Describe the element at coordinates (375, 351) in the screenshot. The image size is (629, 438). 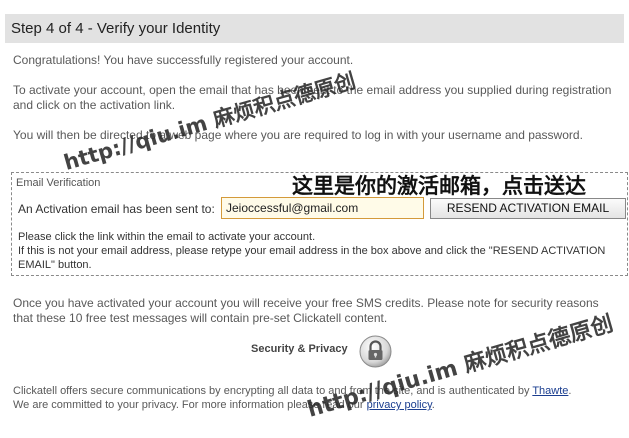
I see `lock-icon` at that location.